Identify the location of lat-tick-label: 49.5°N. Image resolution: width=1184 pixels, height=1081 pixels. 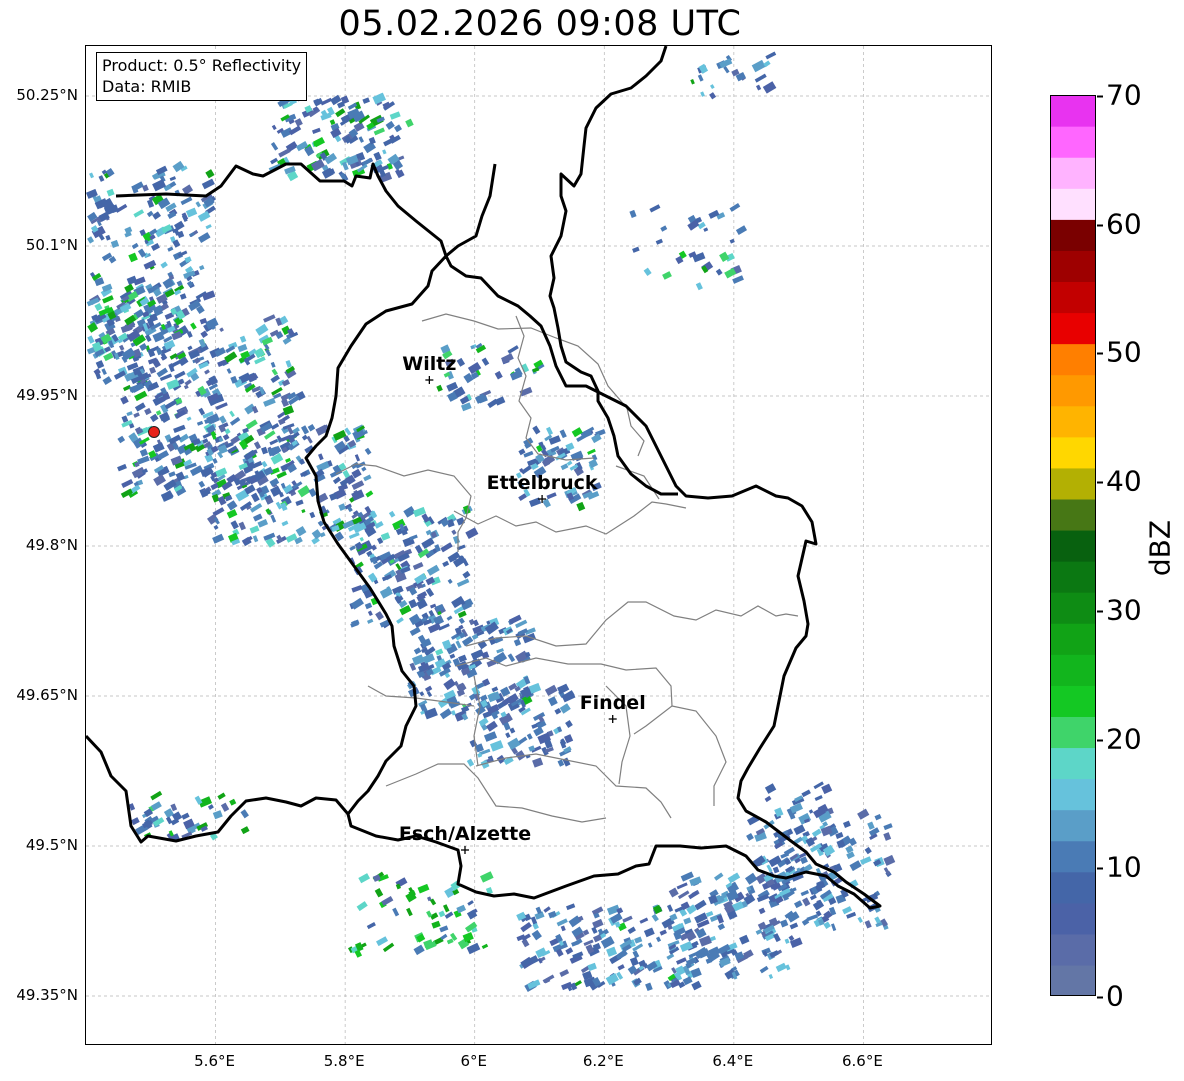
(51, 845).